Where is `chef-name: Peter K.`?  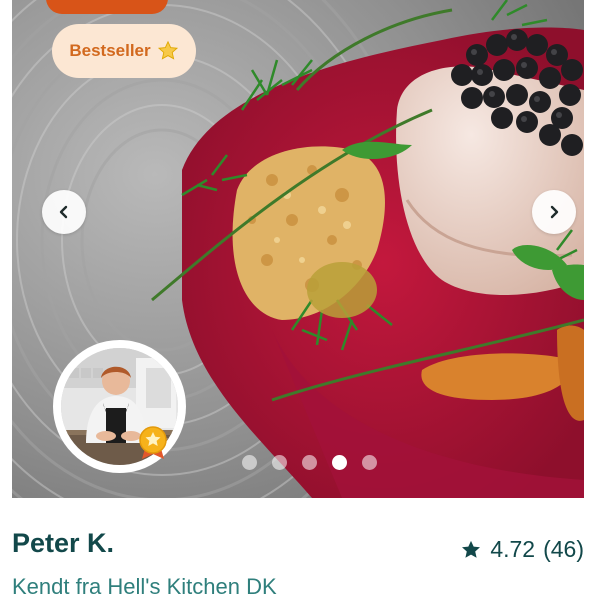 chef-name: Peter K. is located at coordinates (63, 543).